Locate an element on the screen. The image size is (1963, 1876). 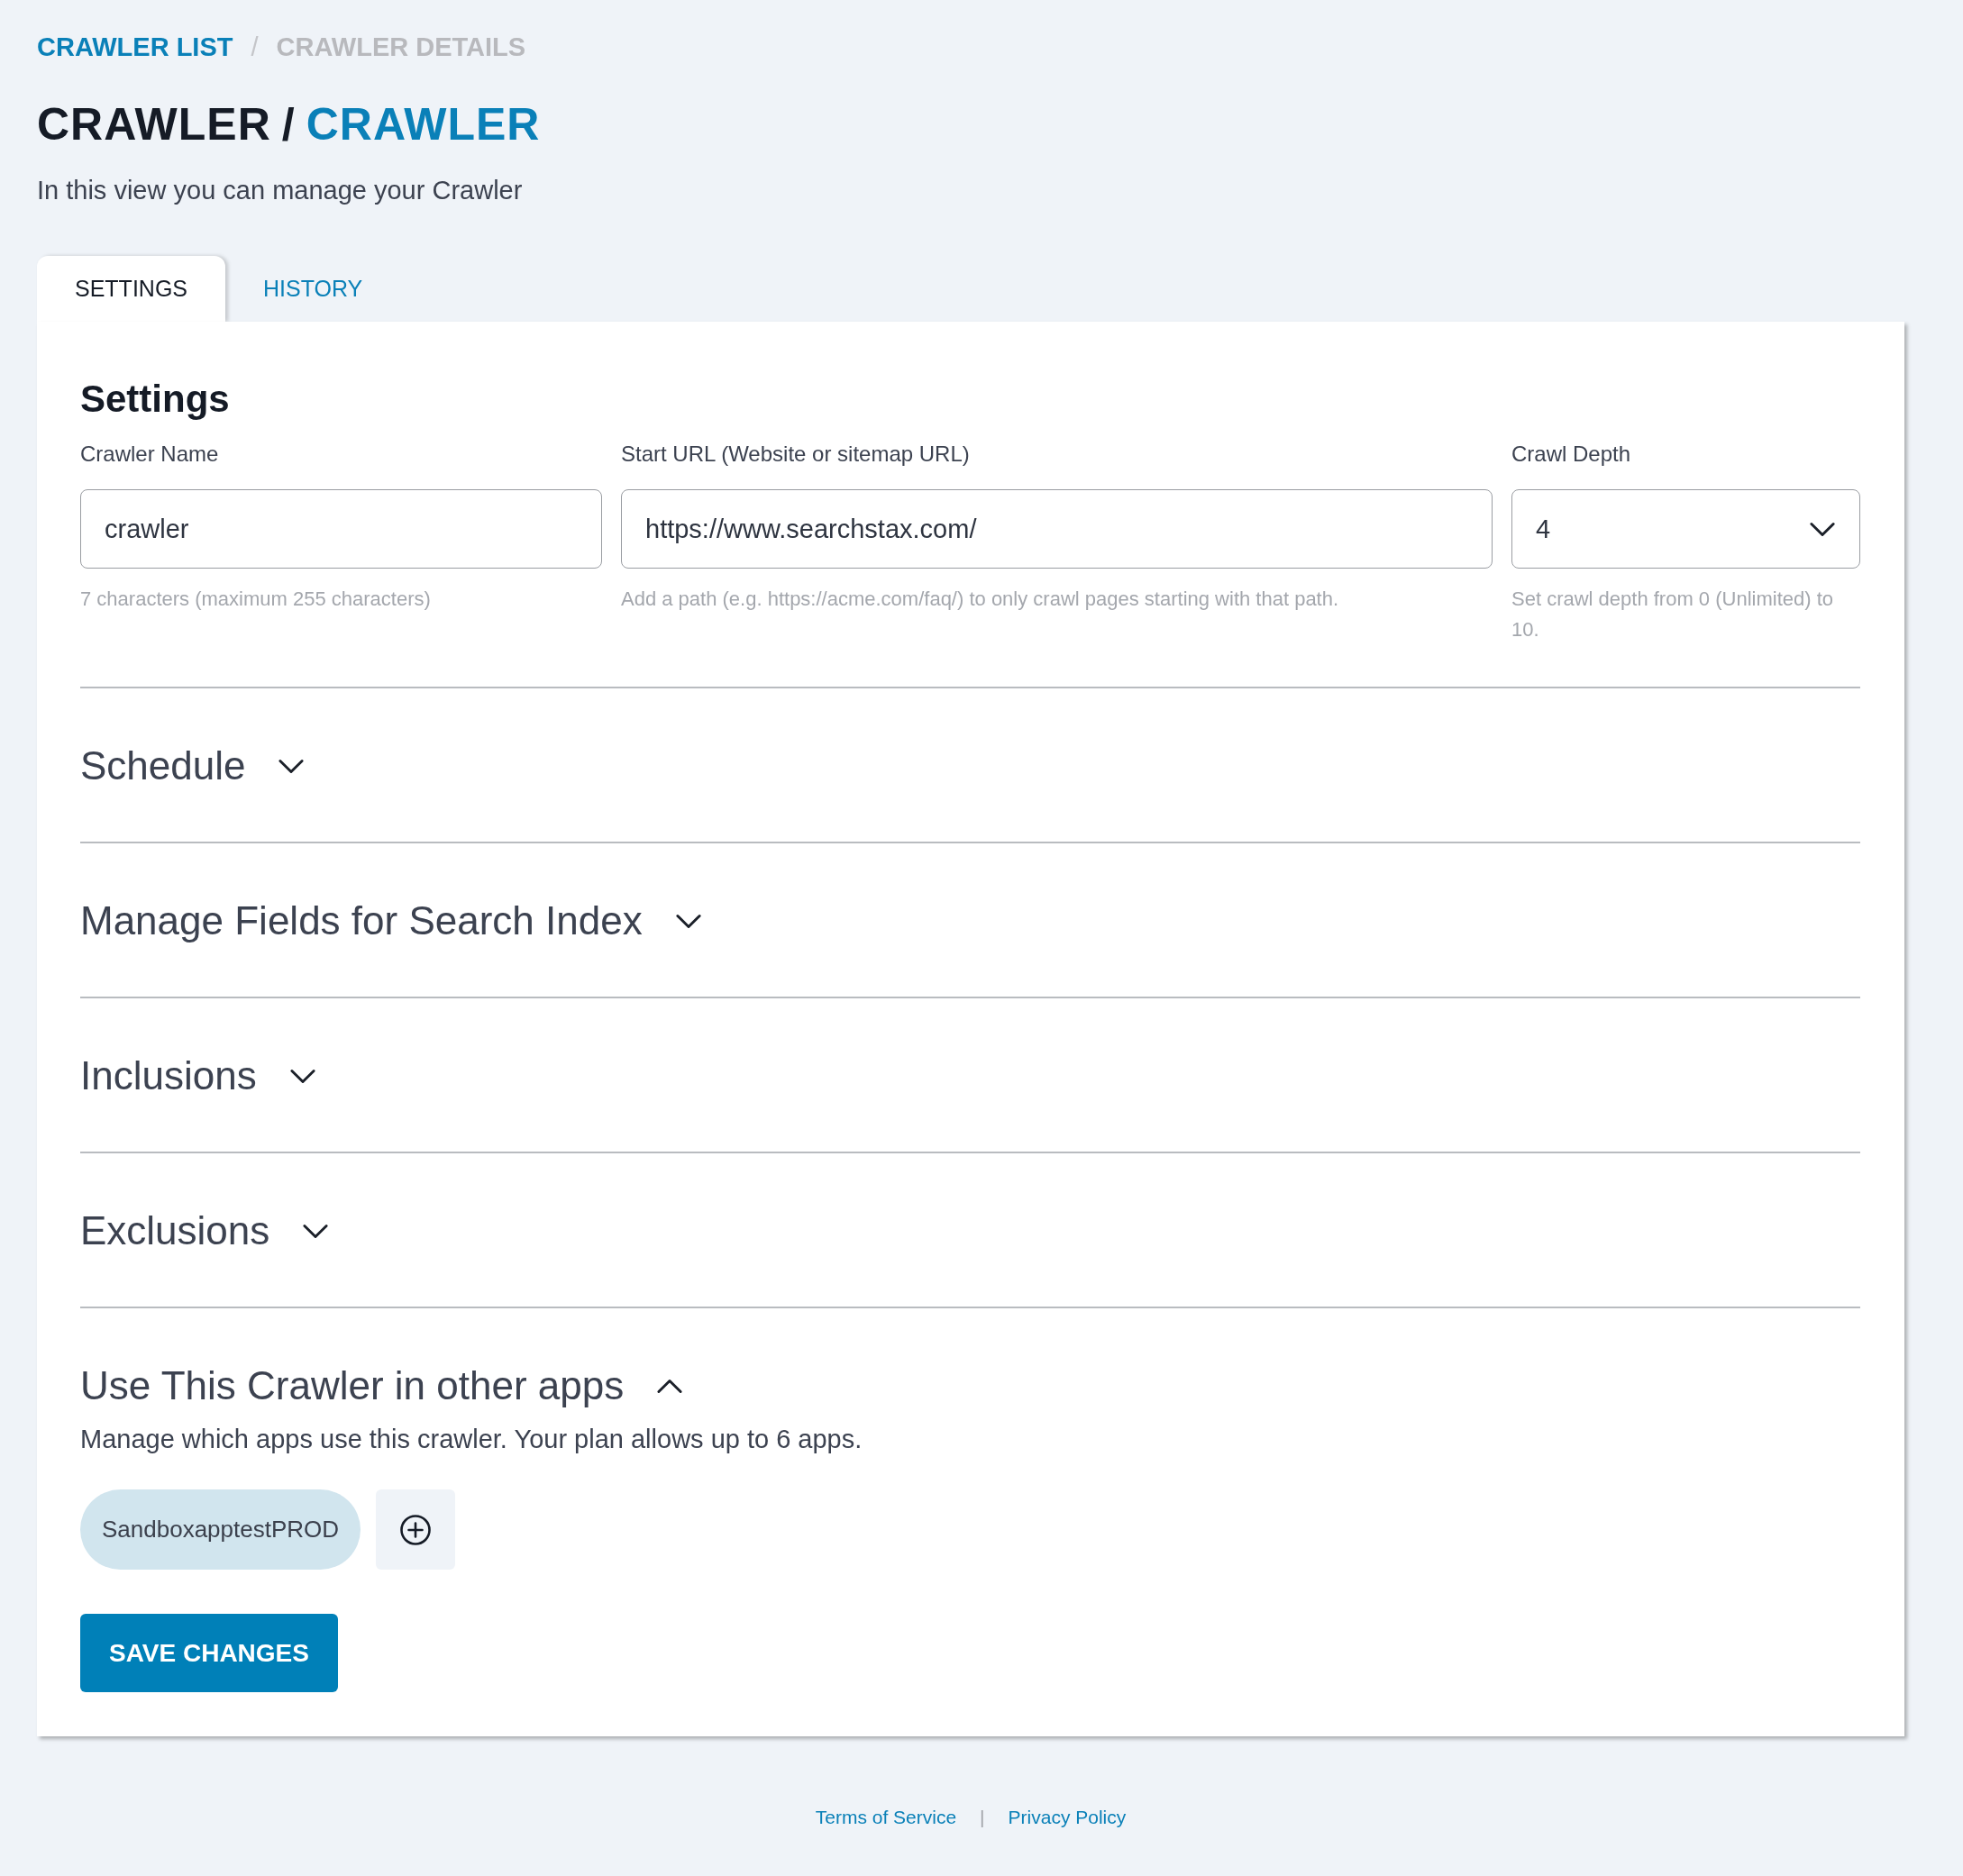
section-description: Manage which apps use this crawler. Your plan allows up to 6 apps. is located at coordinates (471, 1440).